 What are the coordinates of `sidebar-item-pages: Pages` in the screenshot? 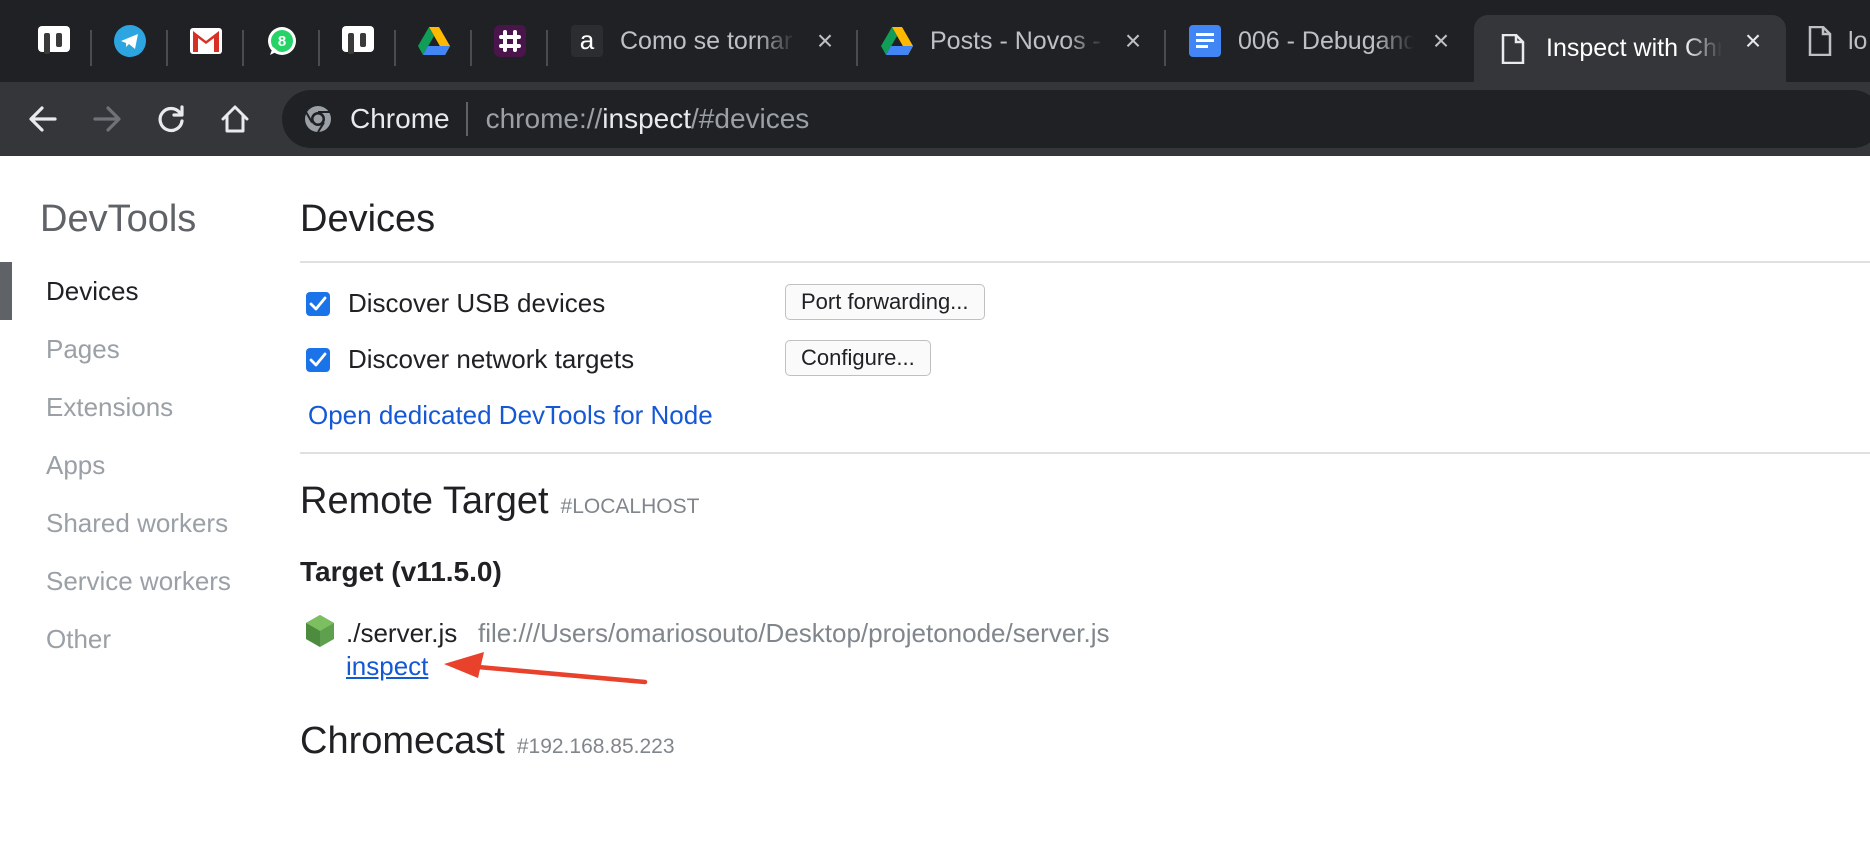 It's located at (83, 349).